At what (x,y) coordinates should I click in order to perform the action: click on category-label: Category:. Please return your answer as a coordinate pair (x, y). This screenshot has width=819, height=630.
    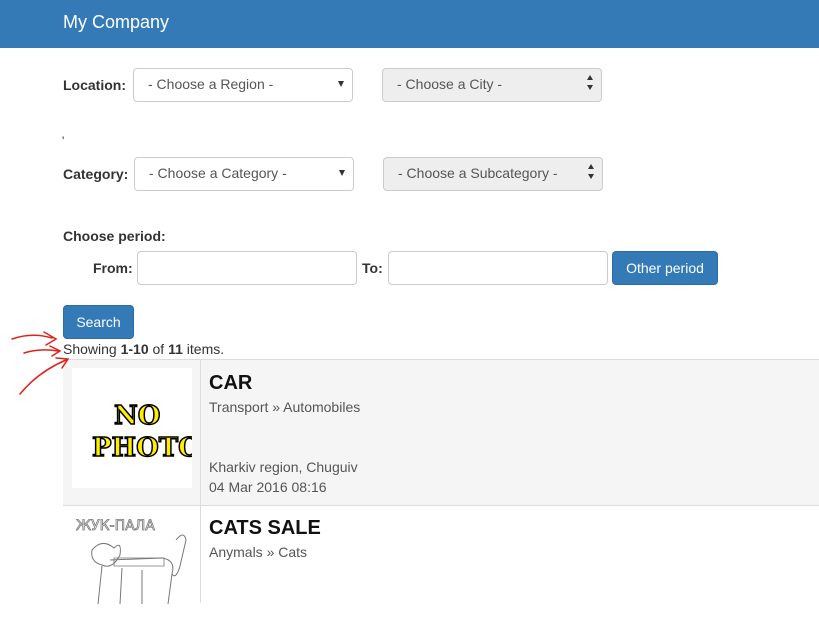
    Looking at the image, I should click on (96, 174).